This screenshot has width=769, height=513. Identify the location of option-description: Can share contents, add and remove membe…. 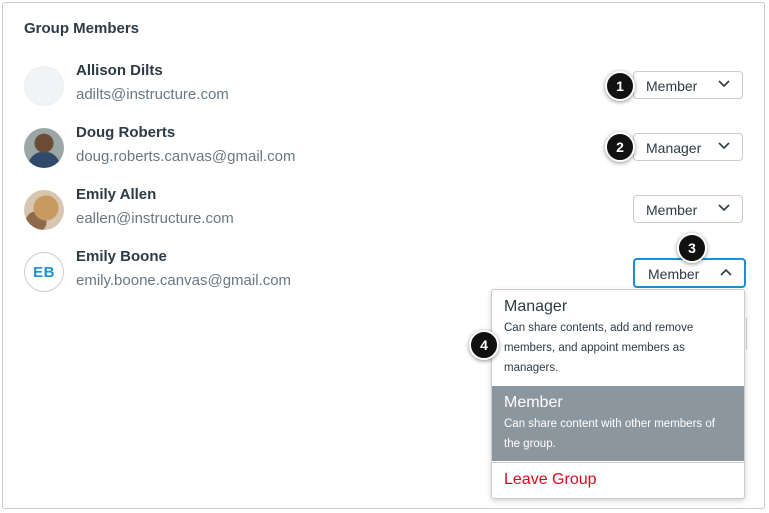
(599, 348).